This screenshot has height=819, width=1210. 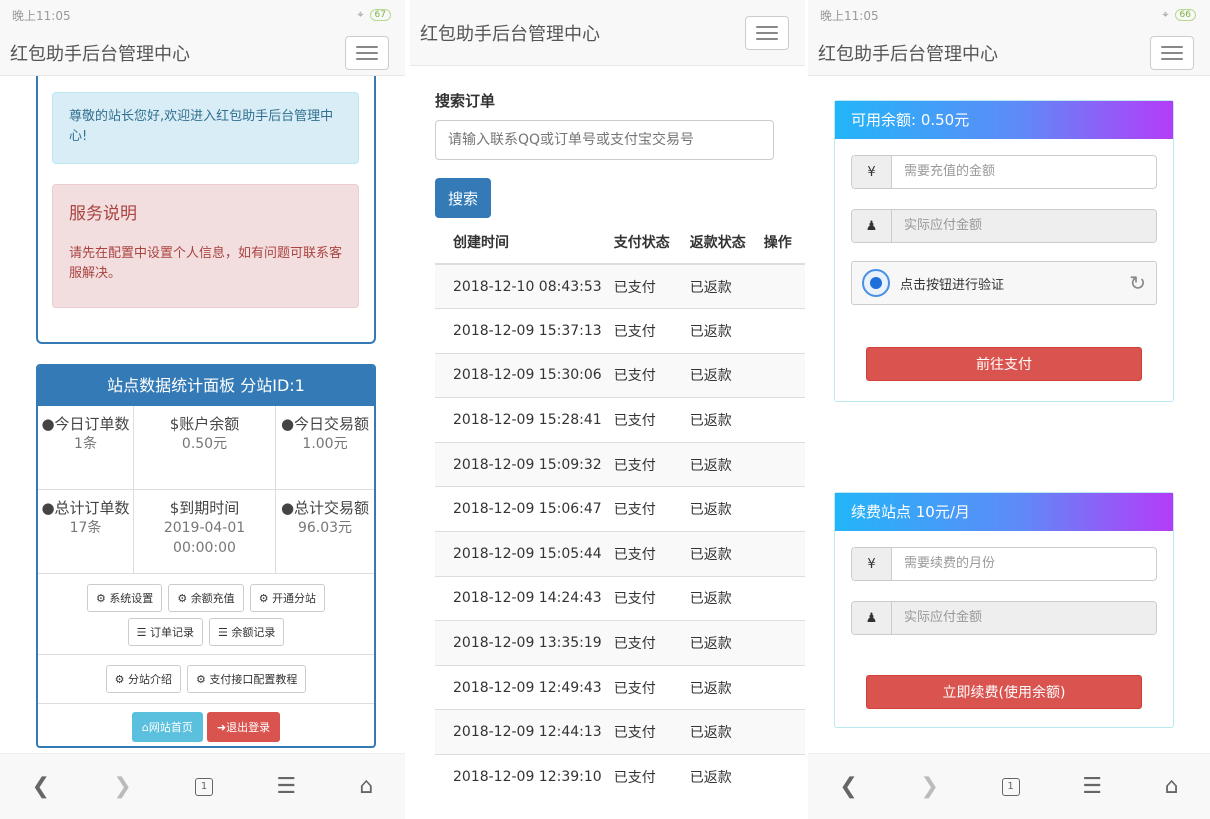 What do you see at coordinates (620, 687) in the screenshot?
I see `table-row: 2018-12-09 12:49:43 已支付 已返款` at bounding box center [620, 687].